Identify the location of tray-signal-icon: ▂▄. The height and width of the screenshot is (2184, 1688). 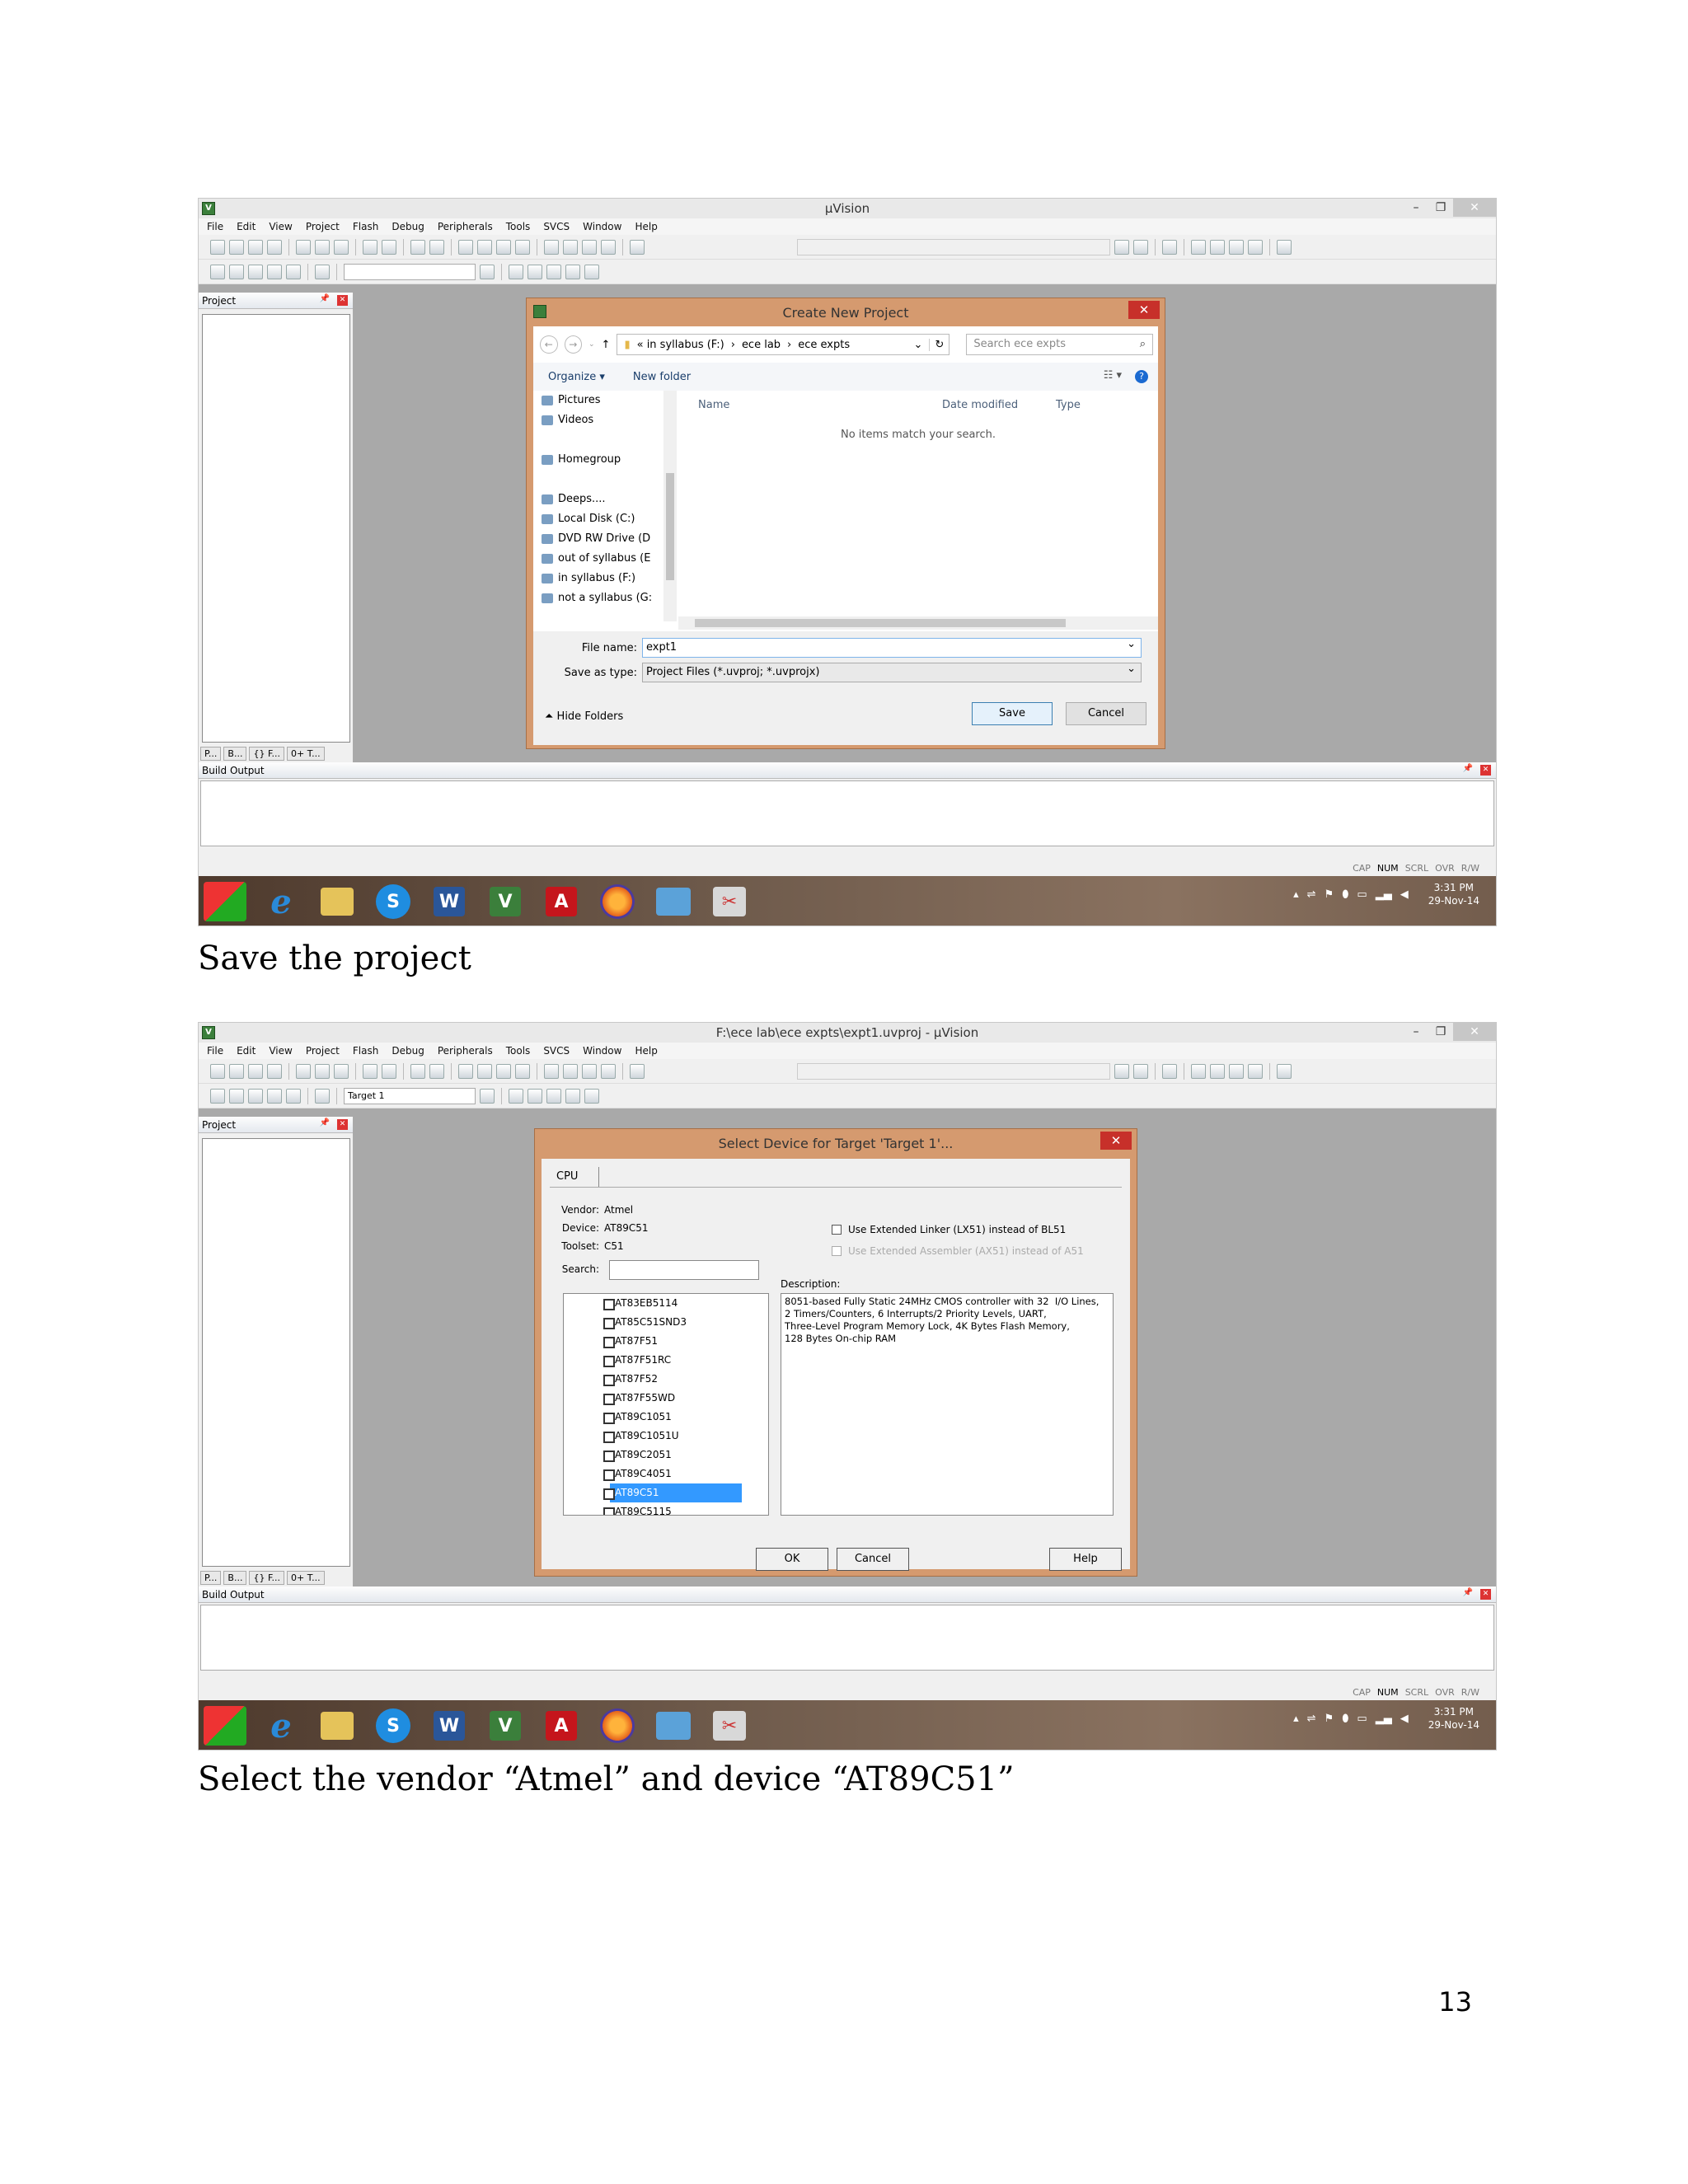
(1384, 1719).